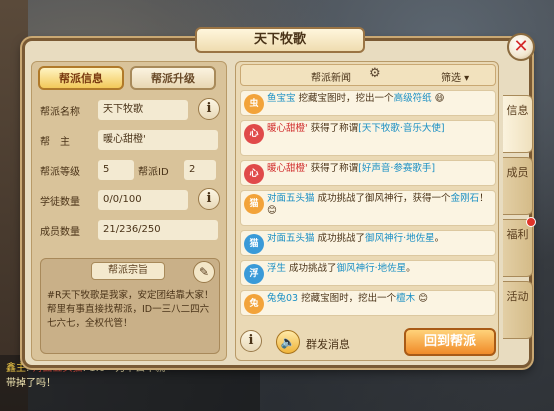 The image size is (554, 411). I want to click on field-guild-name: 帮派名称 天下牧歌, so click(131, 110).